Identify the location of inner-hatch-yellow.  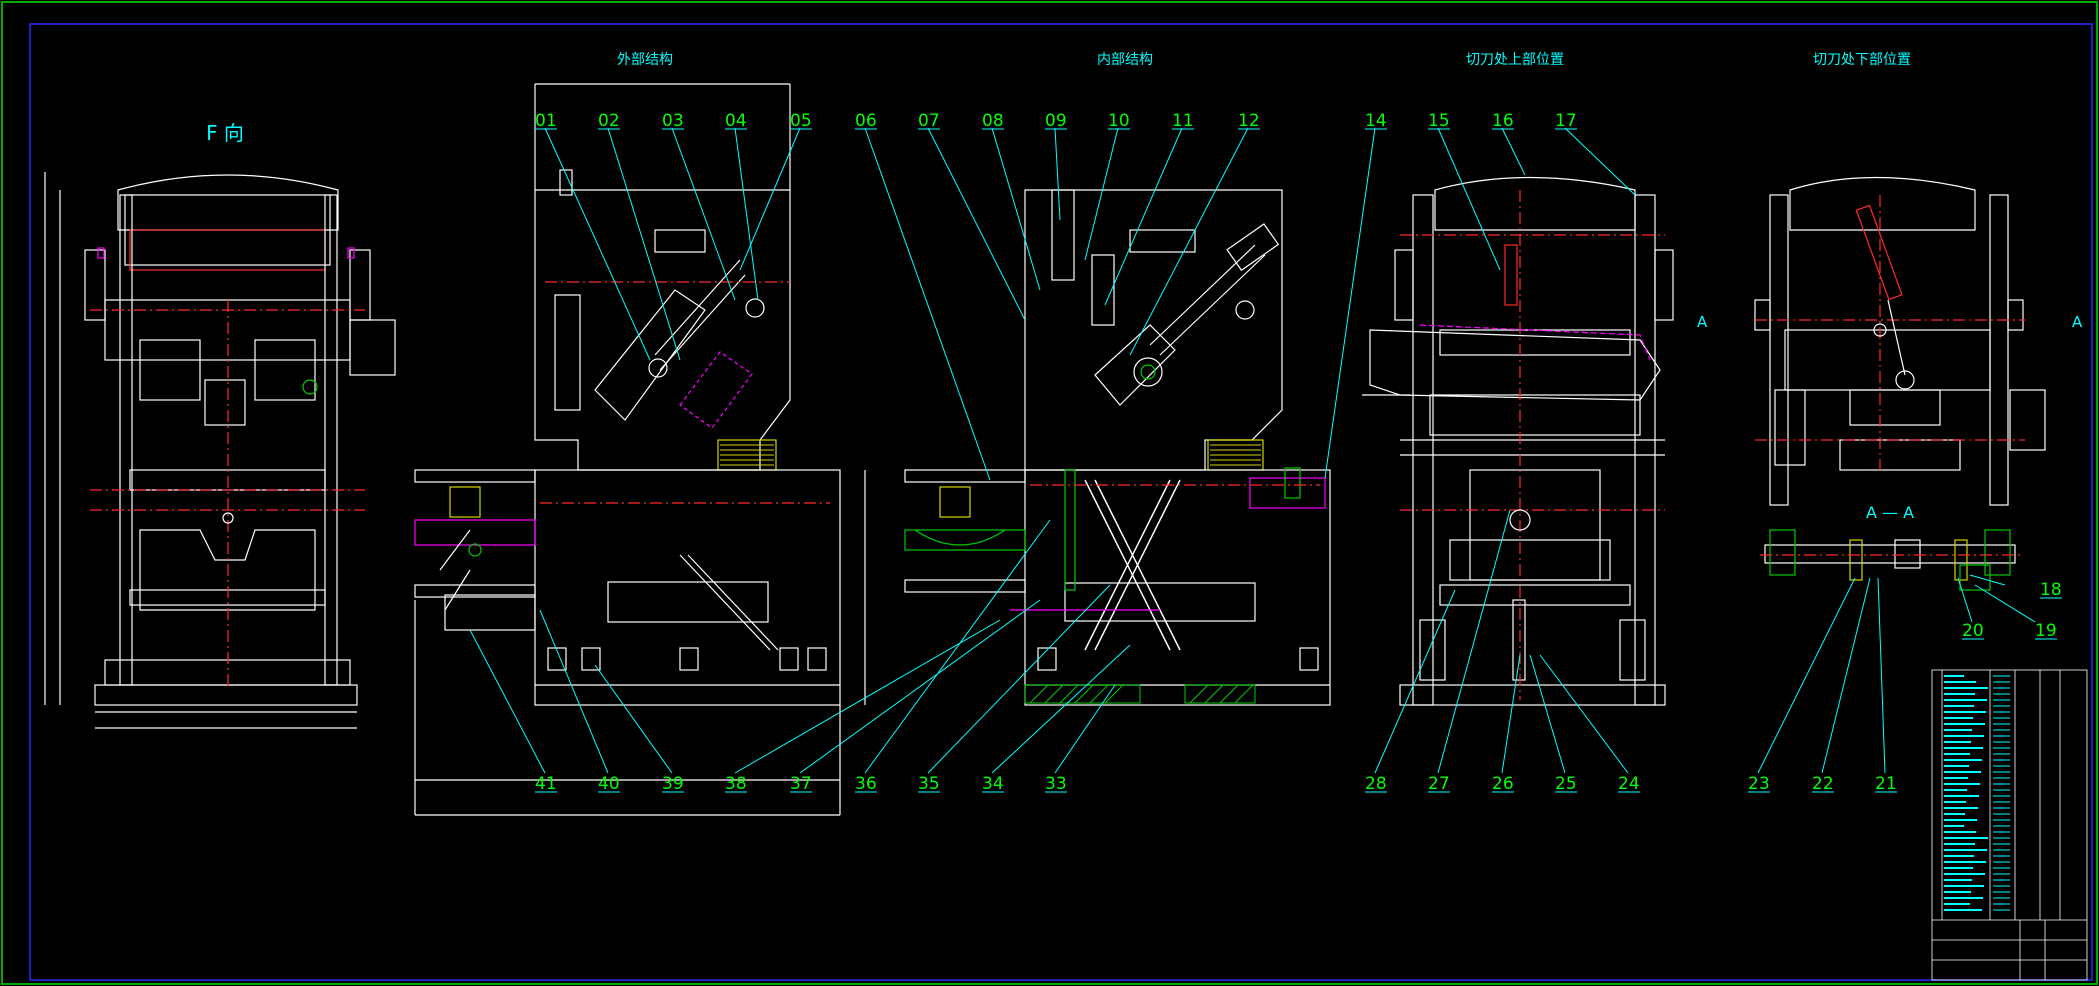
(1235, 455).